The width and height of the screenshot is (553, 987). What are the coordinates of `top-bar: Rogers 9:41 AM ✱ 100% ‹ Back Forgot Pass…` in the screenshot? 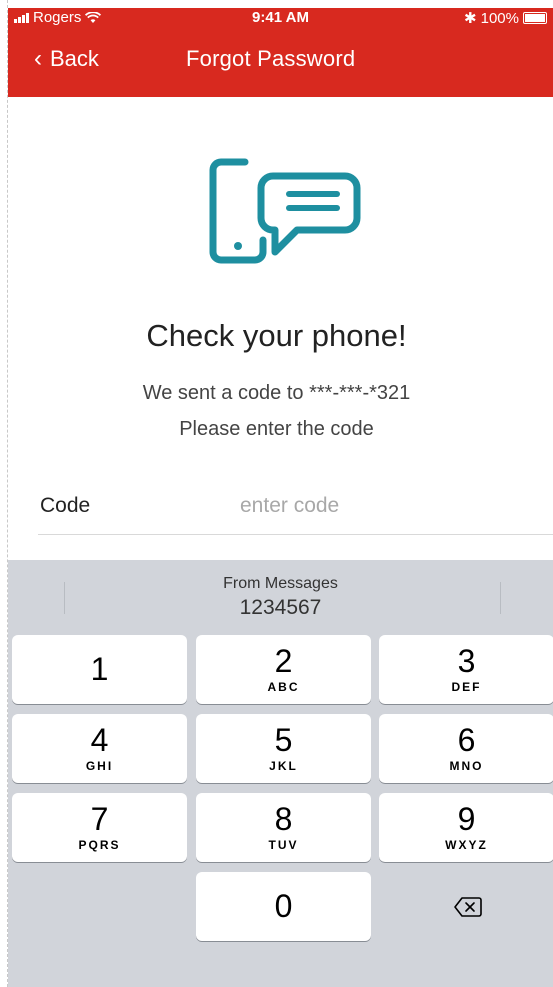 It's located at (280, 52).